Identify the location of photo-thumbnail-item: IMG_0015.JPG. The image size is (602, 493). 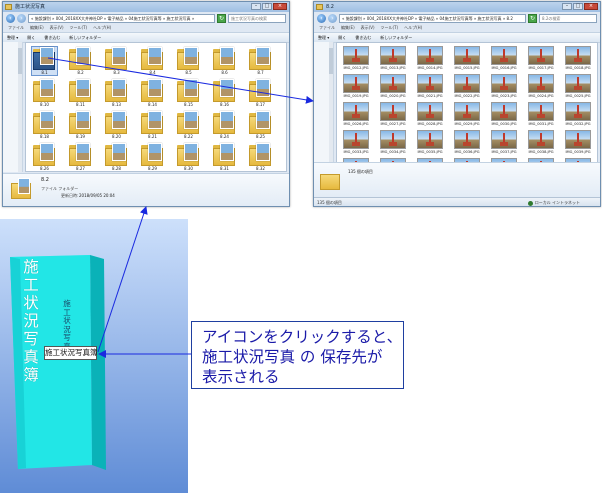
(467, 60).